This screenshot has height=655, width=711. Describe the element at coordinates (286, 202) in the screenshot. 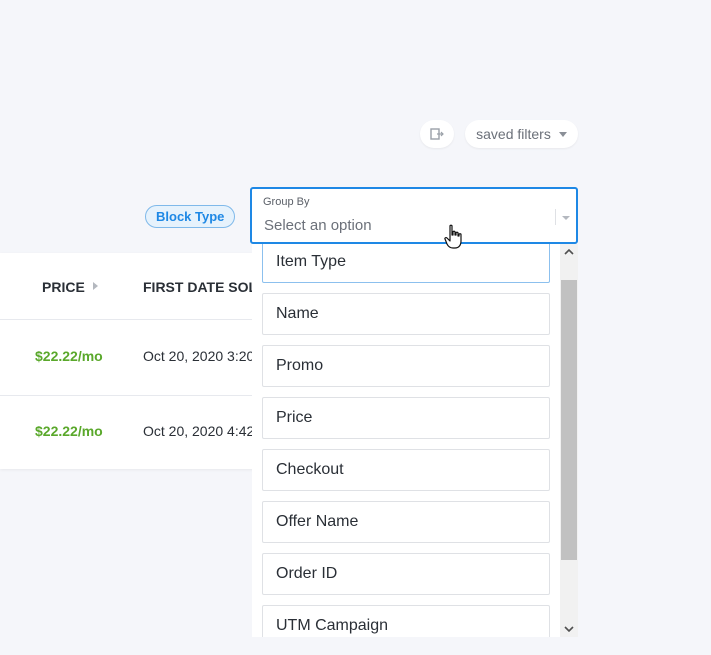

I see `group-by-label: Group By` at that location.